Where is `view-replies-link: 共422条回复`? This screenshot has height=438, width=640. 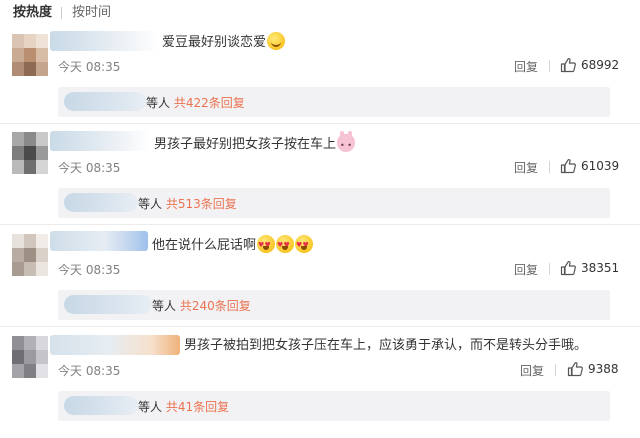 view-replies-link: 共422条回复 is located at coordinates (209, 103).